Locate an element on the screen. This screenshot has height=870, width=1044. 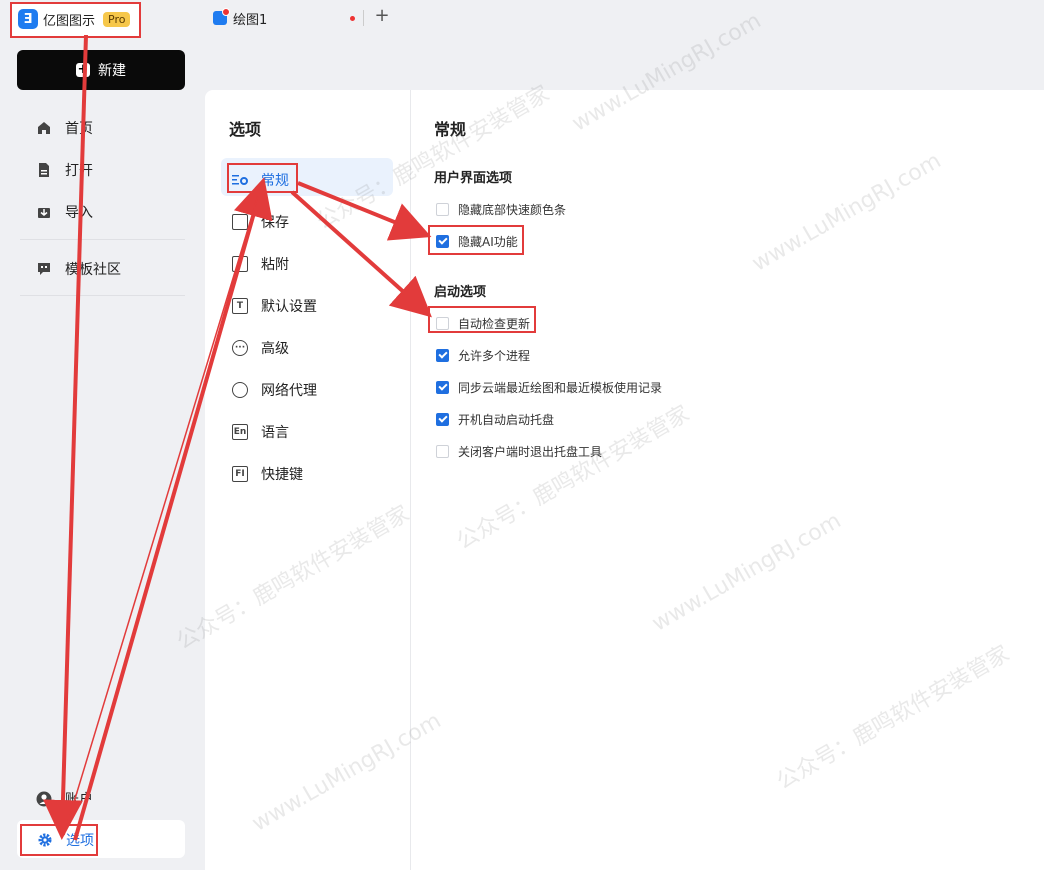
option-label: 开机自动启动托盘 is located at coordinates (506, 420).